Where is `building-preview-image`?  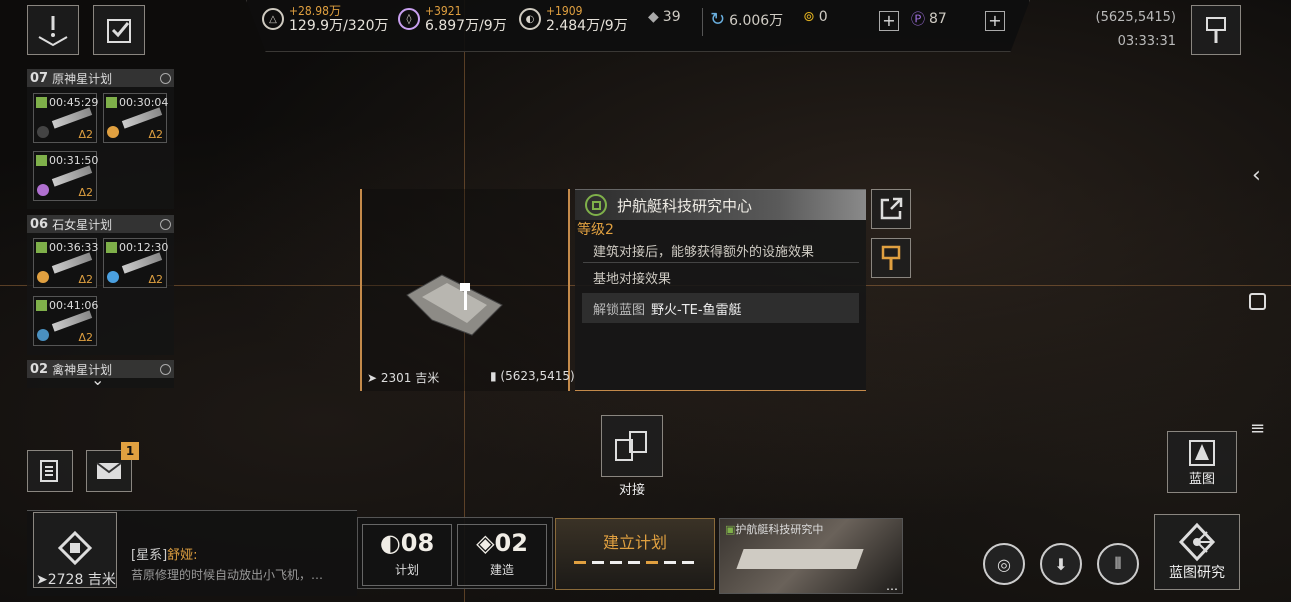
building-preview-image is located at coordinates (800, 559).